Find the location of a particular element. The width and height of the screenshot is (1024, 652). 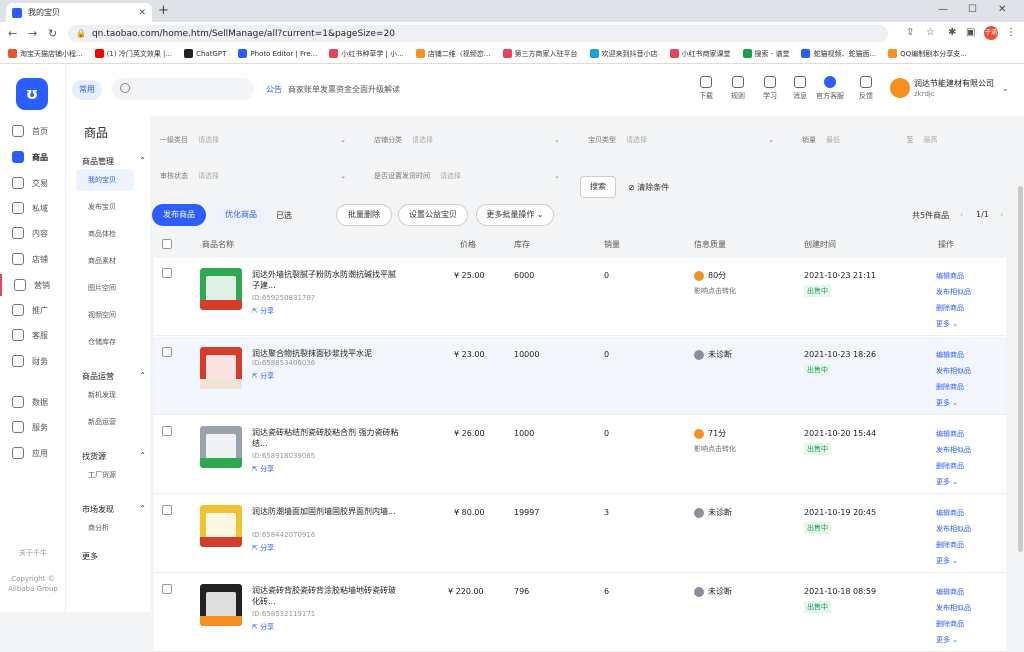

window-close-icon: ✕ is located at coordinates (1002, 9).